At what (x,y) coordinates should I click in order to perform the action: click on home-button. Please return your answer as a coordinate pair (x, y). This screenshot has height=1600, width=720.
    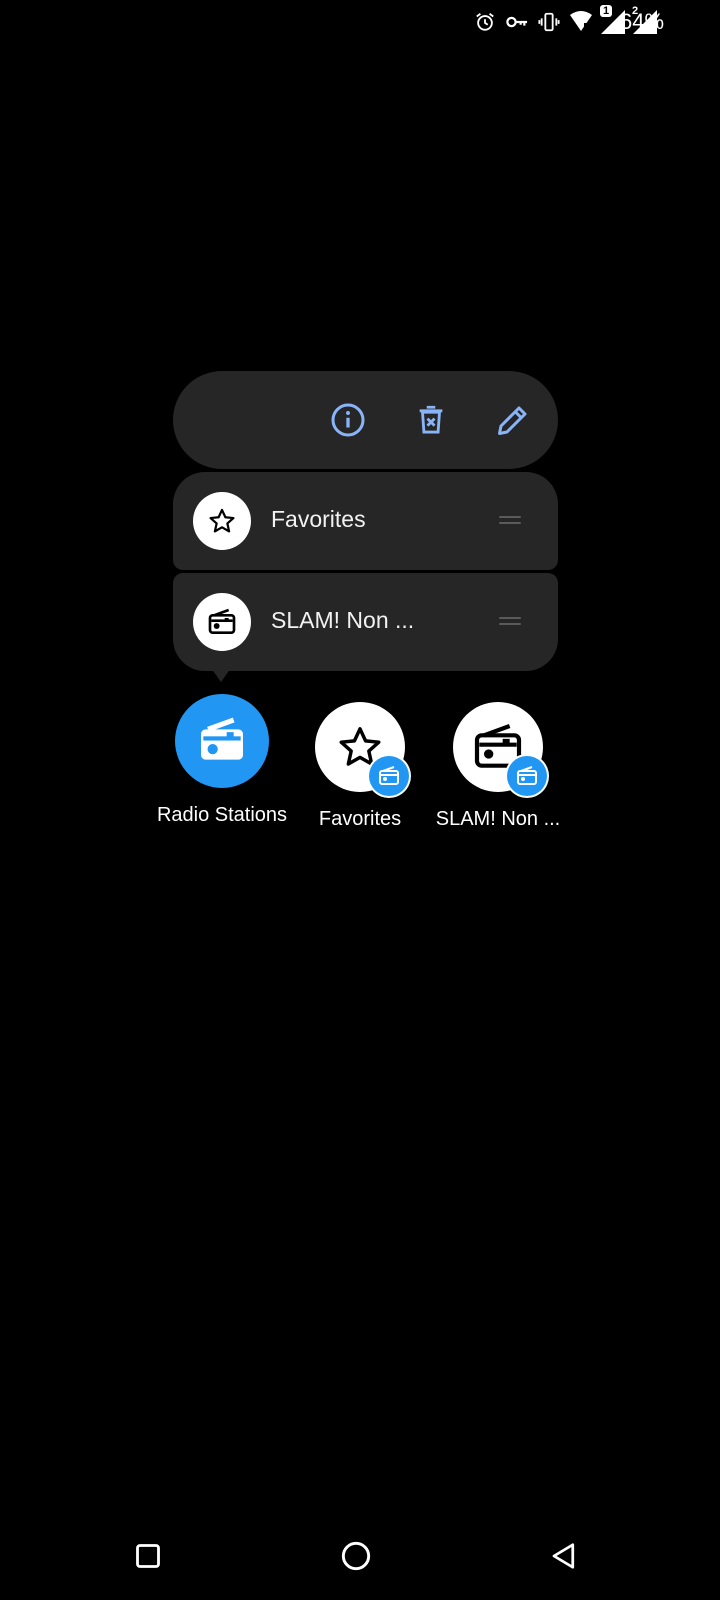
    Looking at the image, I should click on (356, 1556).